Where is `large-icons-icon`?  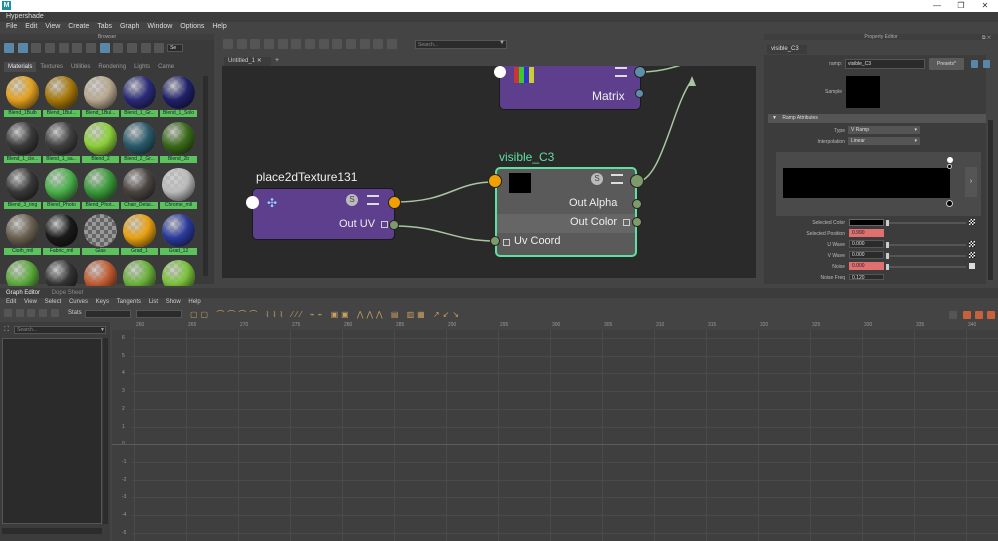
large-icons-icon is located at coordinates (91, 48).